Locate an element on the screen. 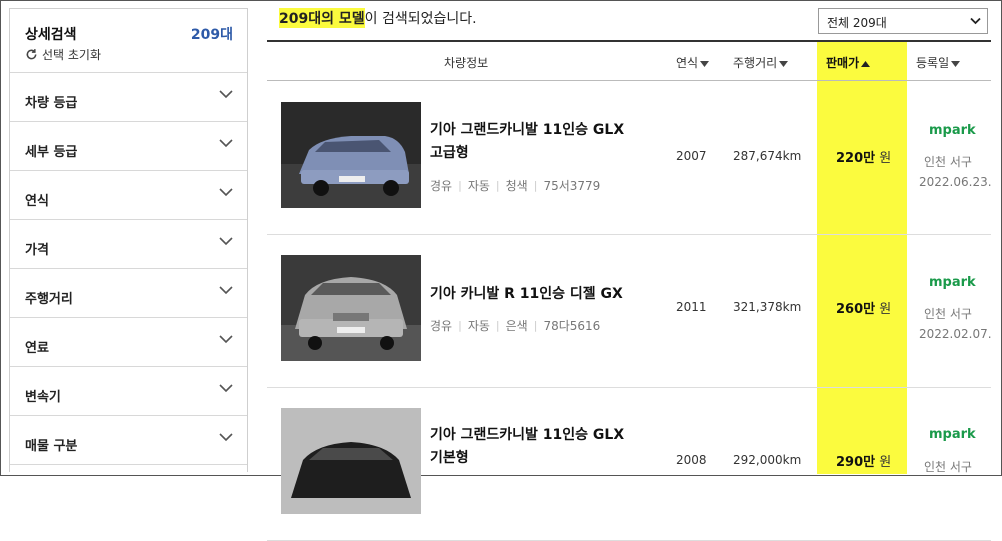 This screenshot has width=1002, height=541. col-label: 연식 is located at coordinates (687, 63).